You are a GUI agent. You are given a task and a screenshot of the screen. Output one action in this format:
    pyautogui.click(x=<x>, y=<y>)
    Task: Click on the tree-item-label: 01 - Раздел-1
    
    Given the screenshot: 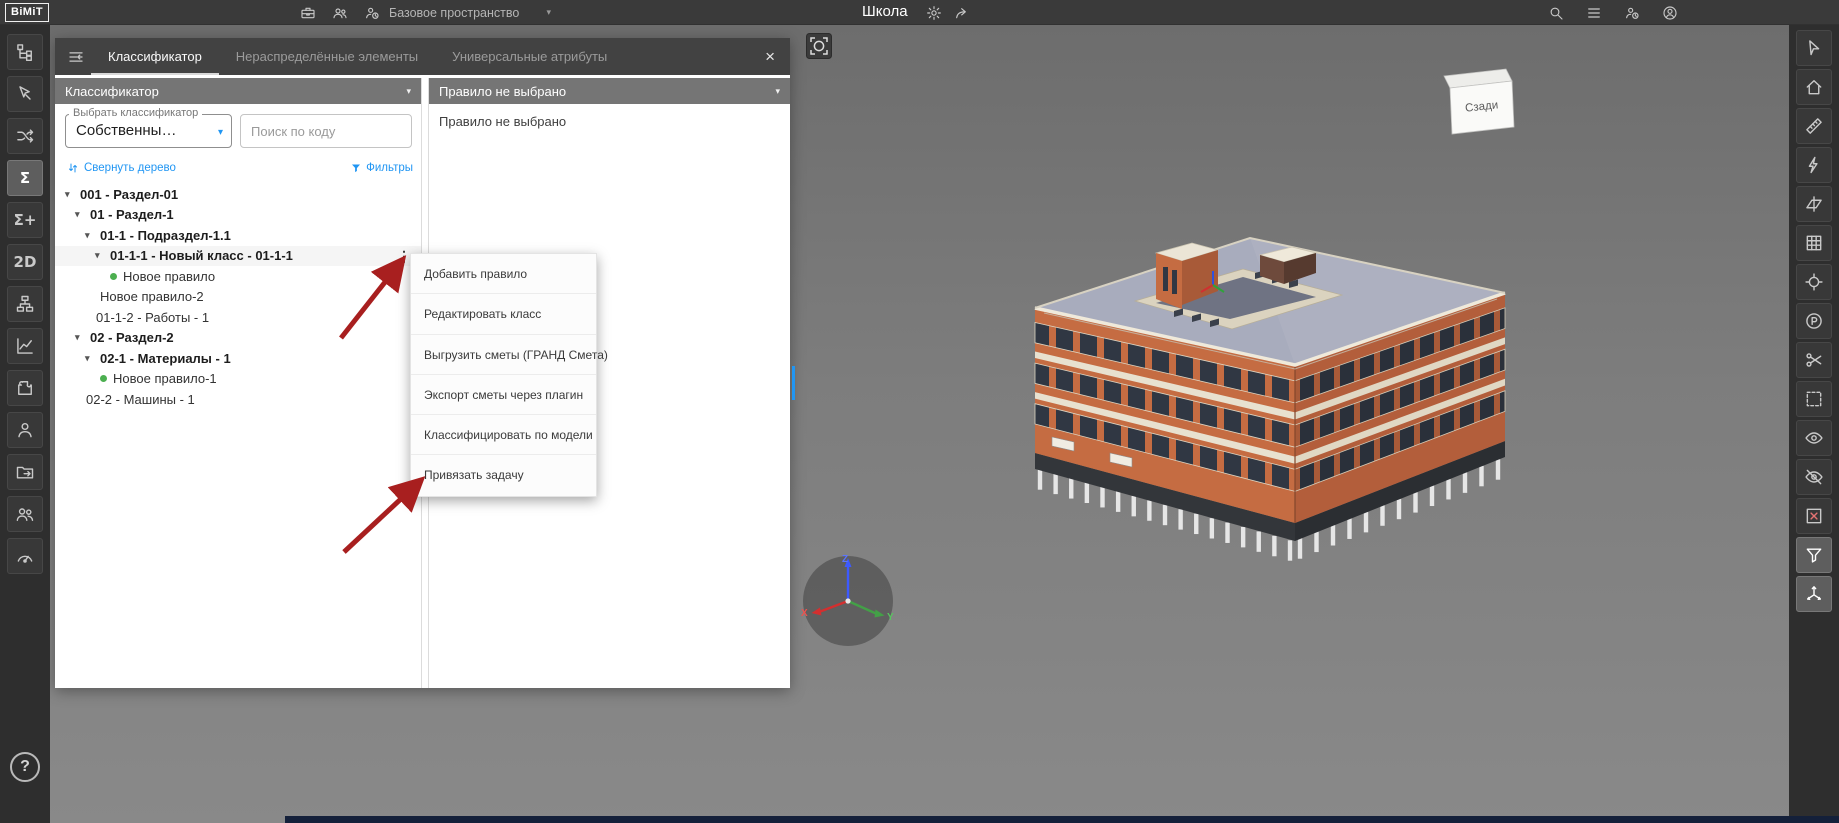 What is the action you would take?
    pyautogui.click(x=132, y=215)
    